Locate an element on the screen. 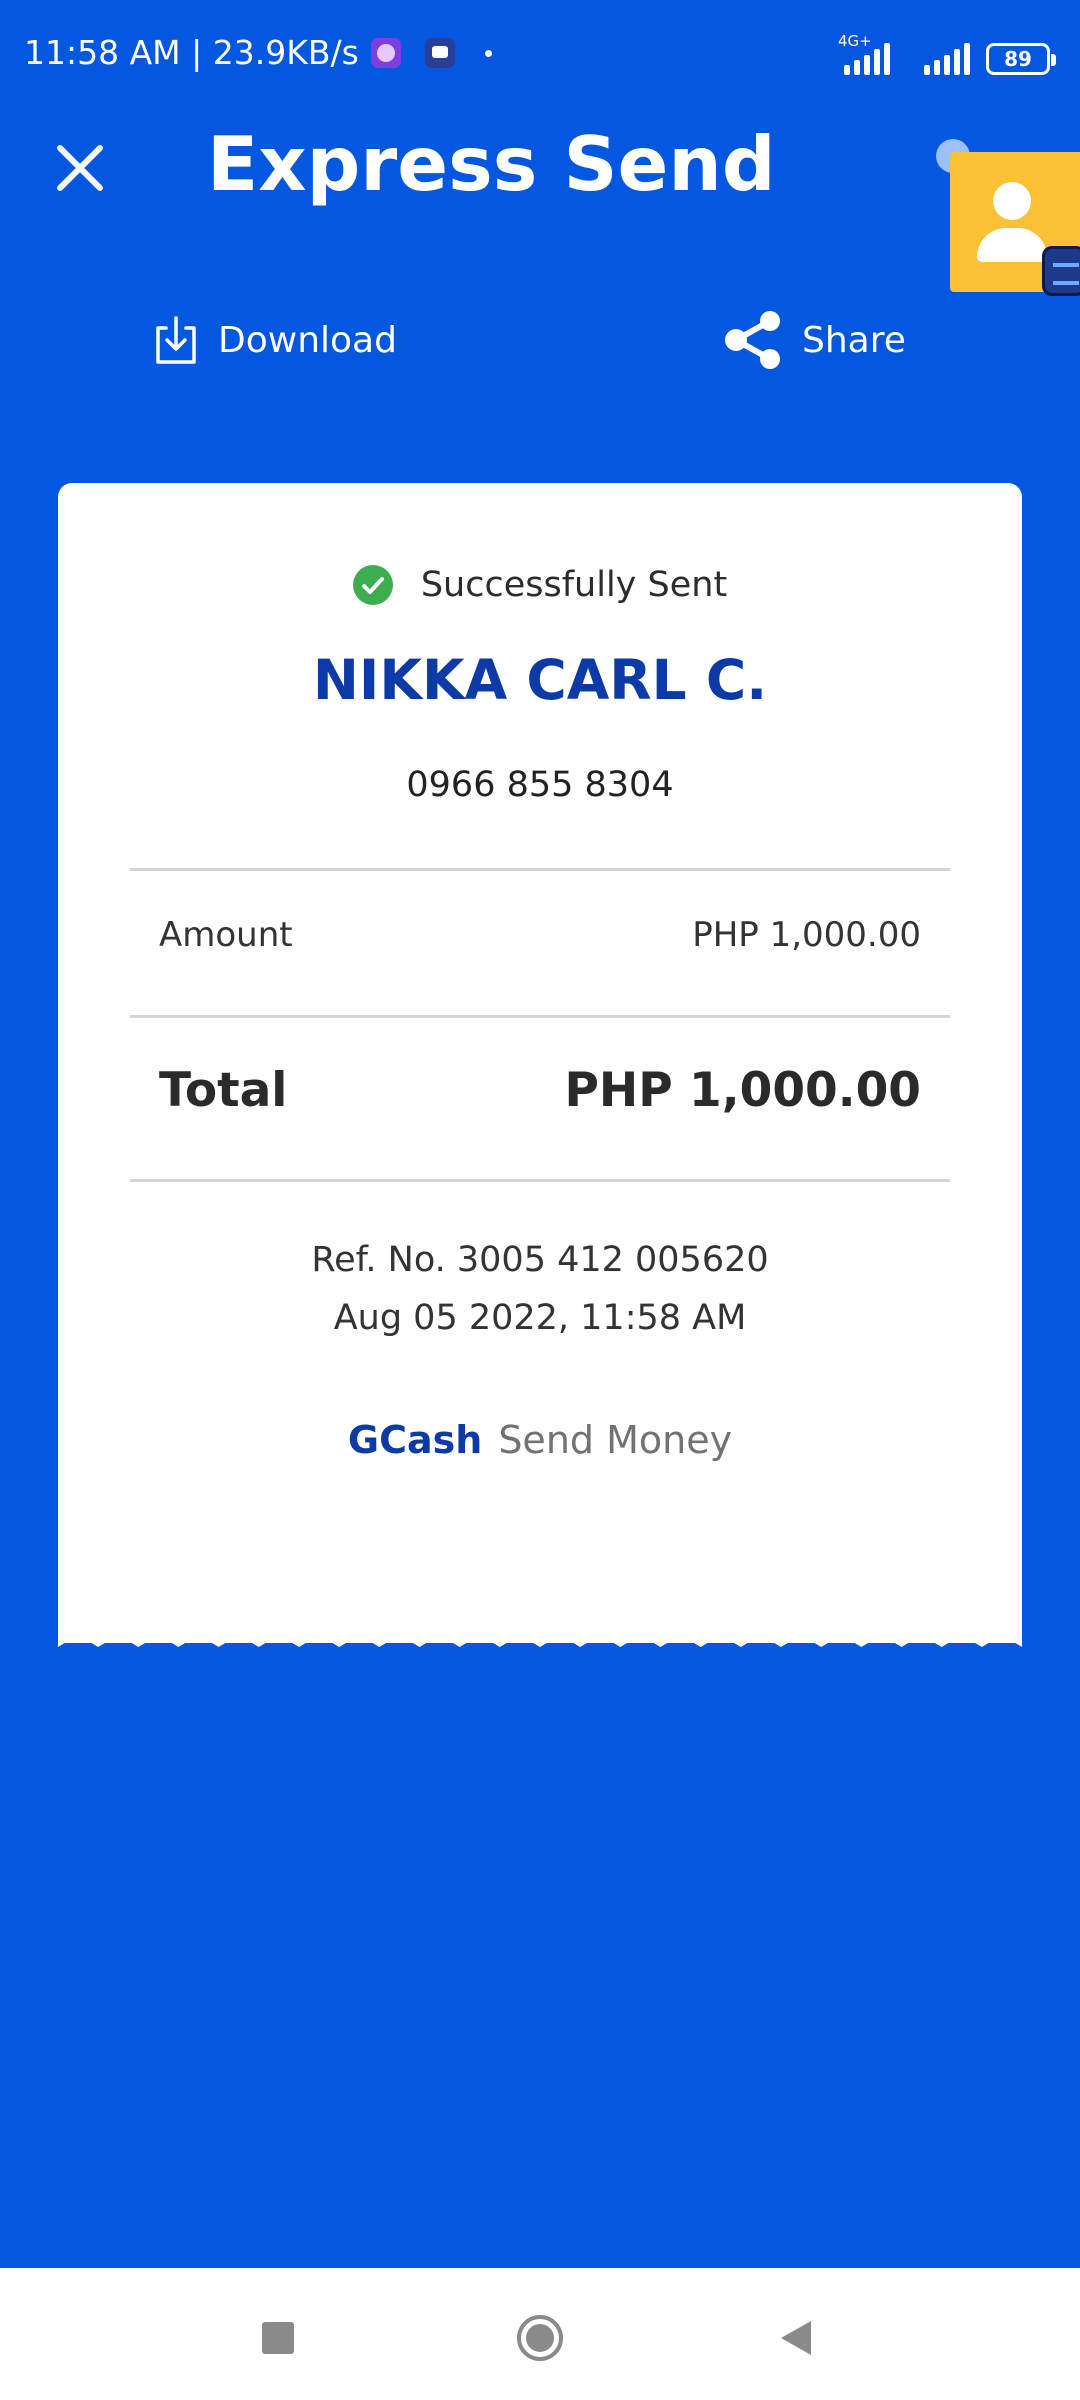  receipt-torn-edge is located at coordinates (540, 1640).